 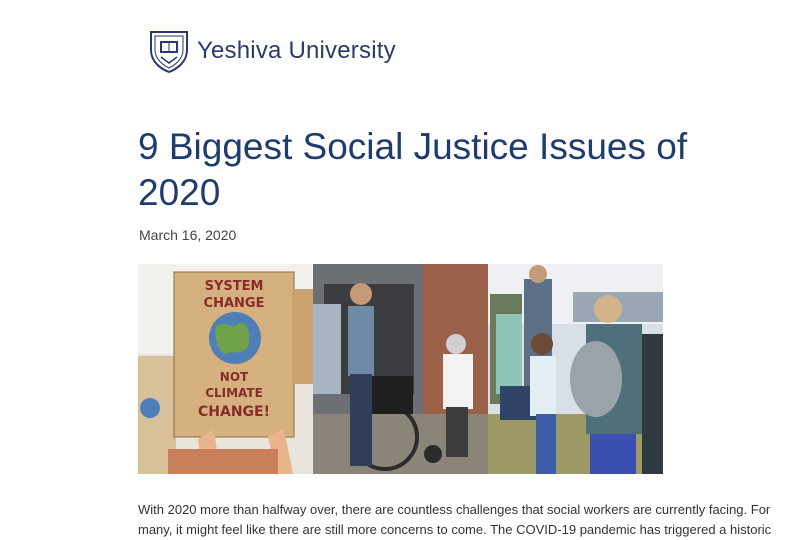 What do you see at coordinates (169, 51) in the screenshot?
I see `yu-shield-icon` at bounding box center [169, 51].